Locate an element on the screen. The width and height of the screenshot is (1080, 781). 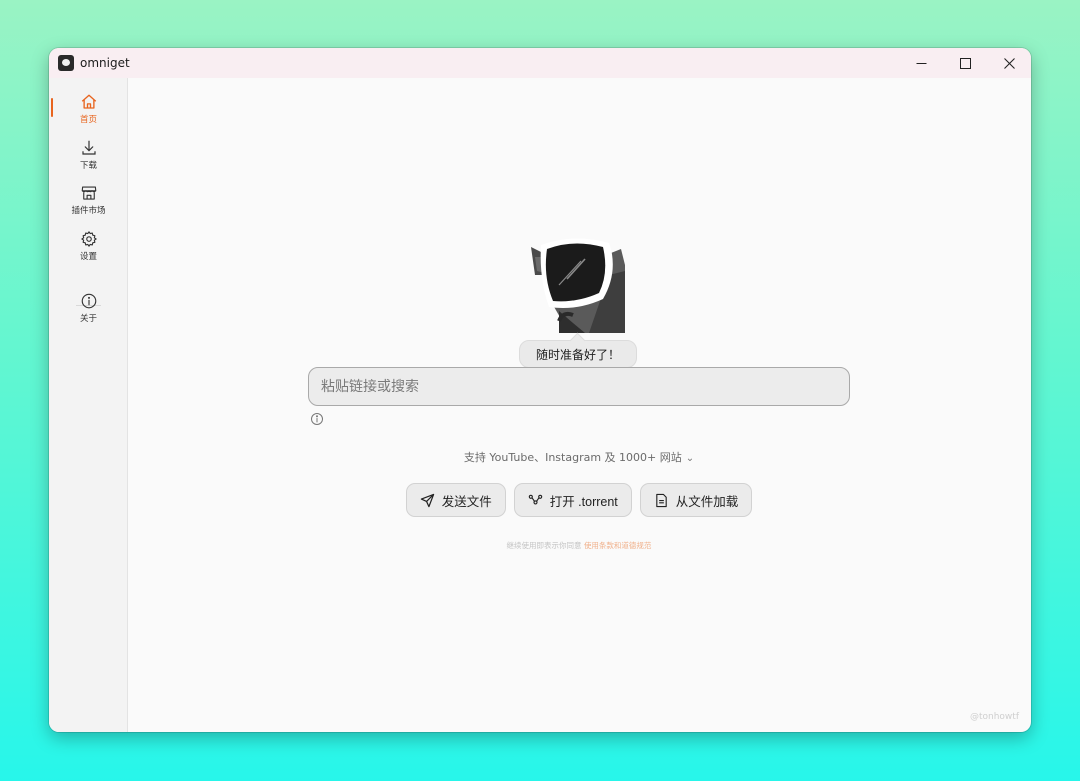
sidebar-item-label: 关于 is located at coordinates (88, 319).